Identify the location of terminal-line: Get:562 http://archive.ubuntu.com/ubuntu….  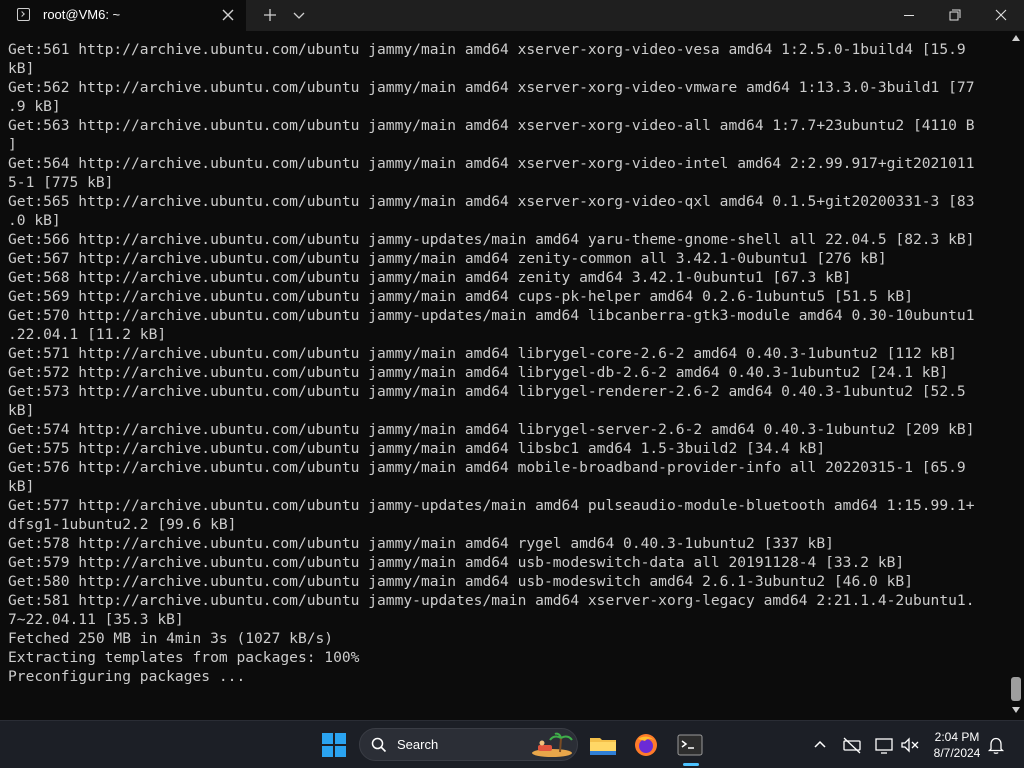
(491, 87).